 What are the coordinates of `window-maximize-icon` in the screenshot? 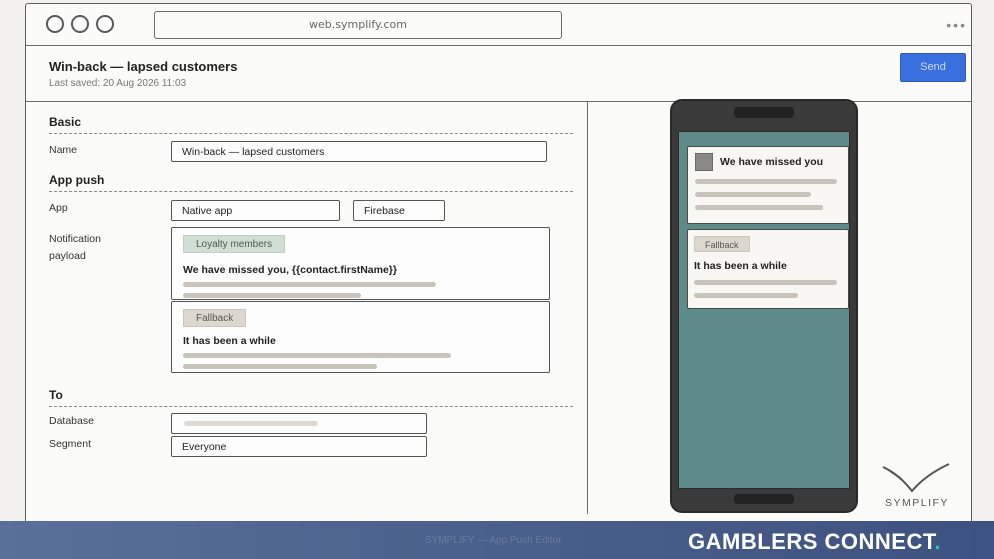 It's located at (105, 24).